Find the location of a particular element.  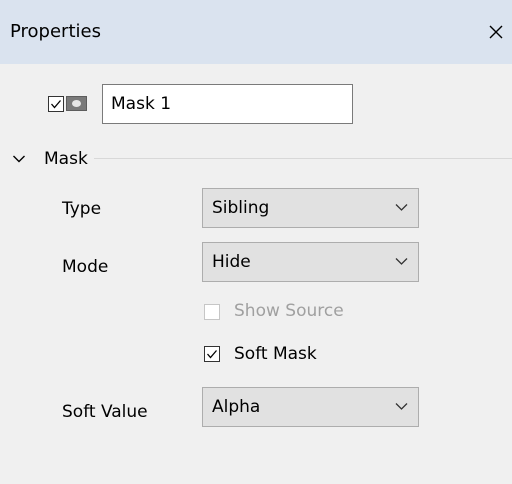

mask-section-title: Mask is located at coordinates (66, 159).